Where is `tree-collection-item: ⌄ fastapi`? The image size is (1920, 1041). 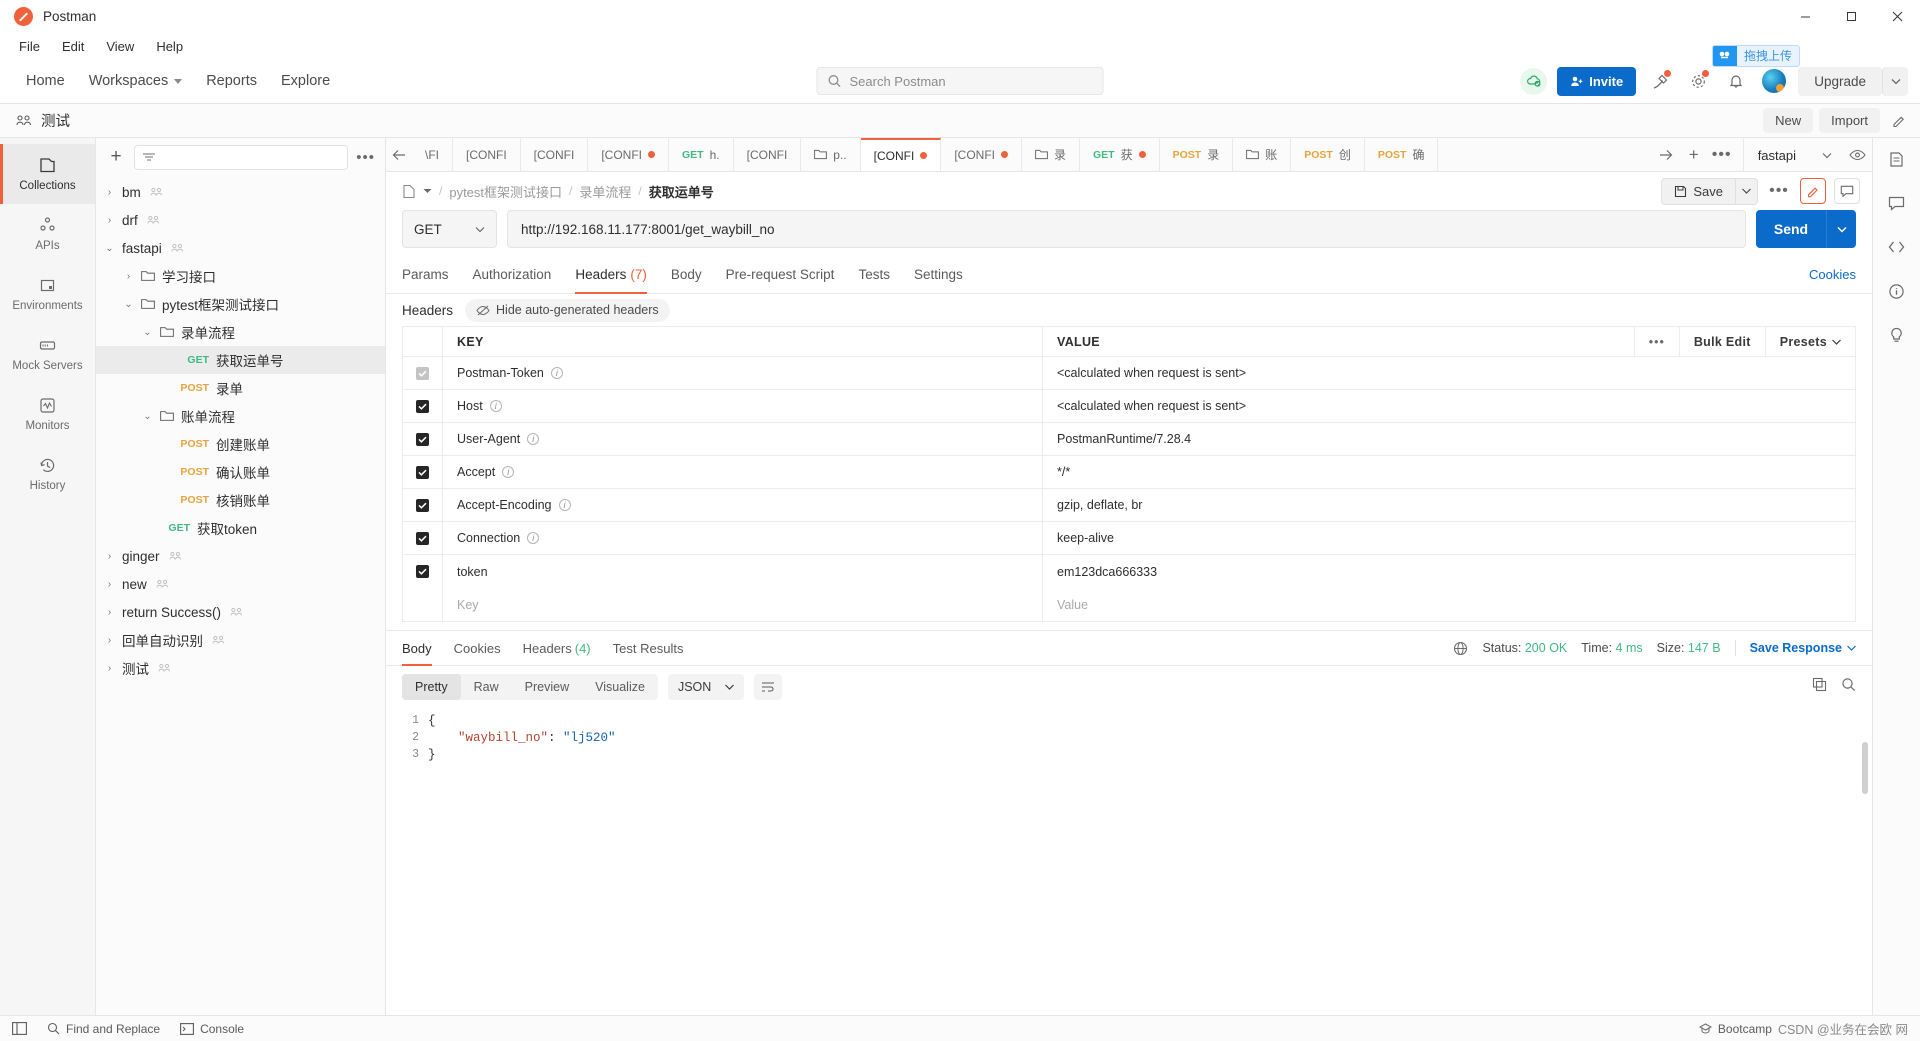 tree-collection-item: ⌄ fastapi is located at coordinates (240, 248).